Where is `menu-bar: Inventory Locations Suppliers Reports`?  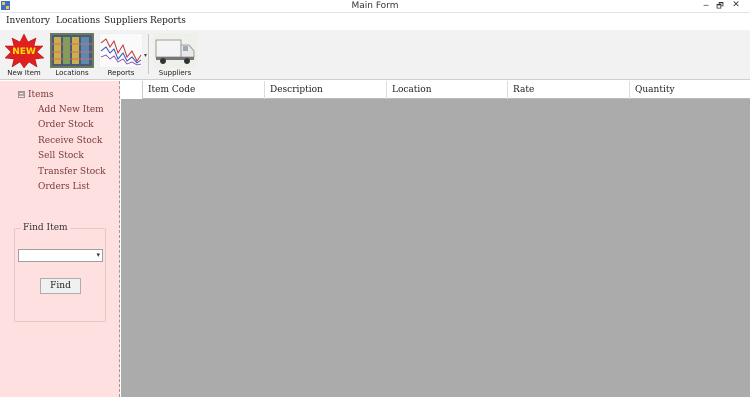
menu-bar: Inventory Locations Suppliers Reports is located at coordinates (375, 22).